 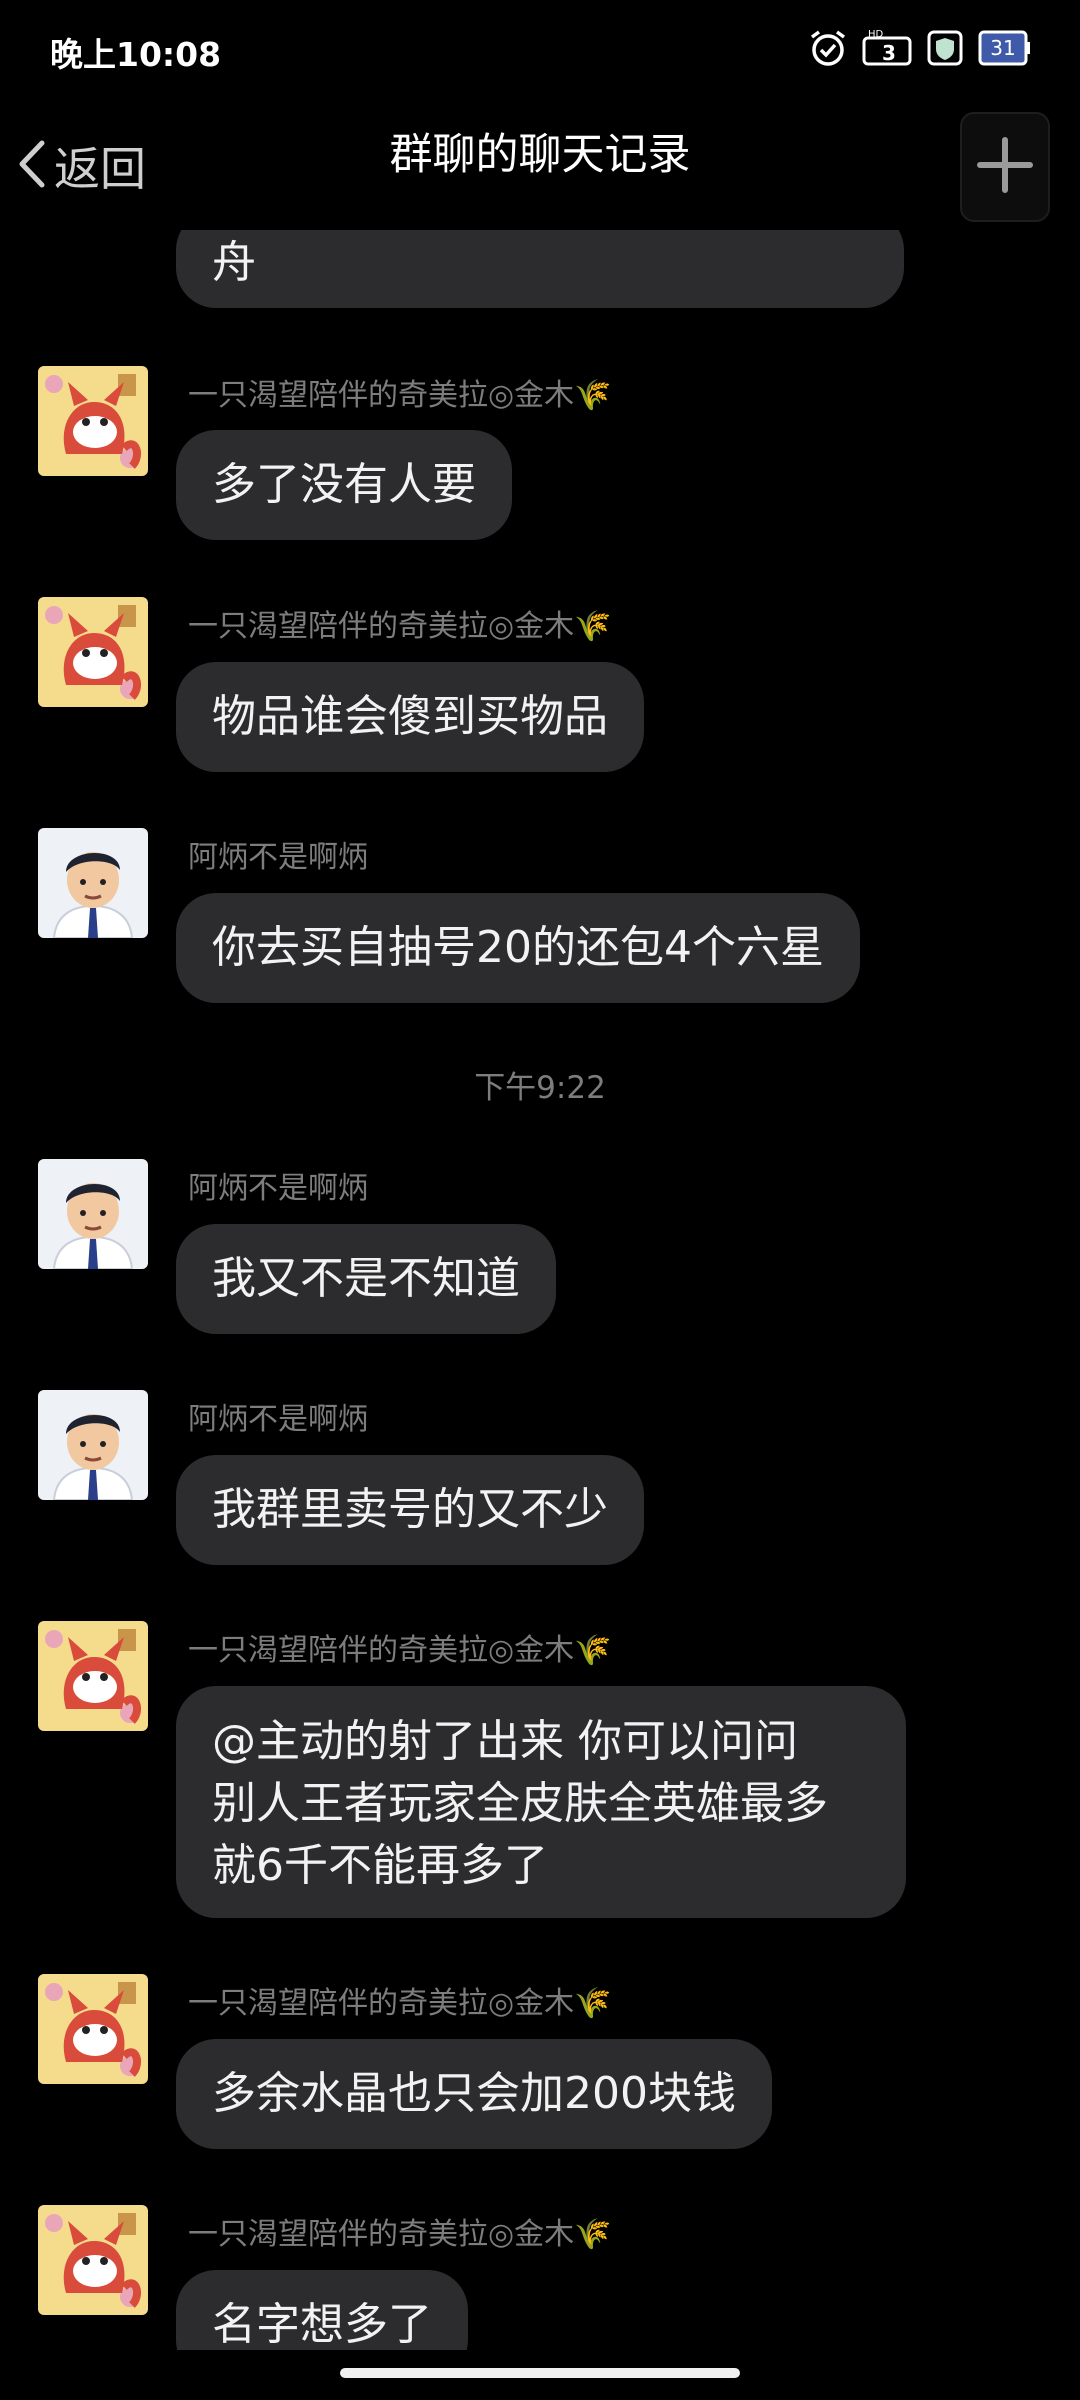 I want to click on message-bubble: 名字想多了, so click(x=322, y=2310).